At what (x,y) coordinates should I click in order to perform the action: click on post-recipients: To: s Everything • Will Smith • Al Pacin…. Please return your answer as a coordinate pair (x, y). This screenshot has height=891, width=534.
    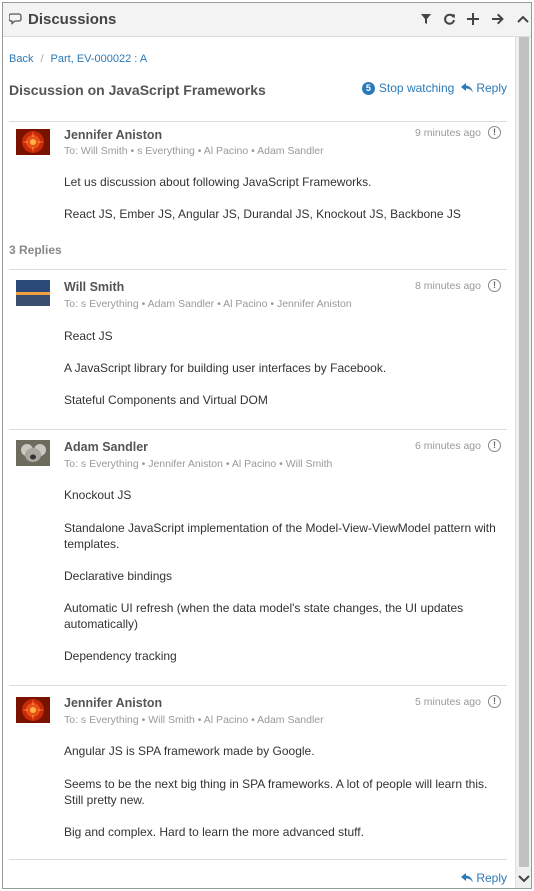
    Looking at the image, I should click on (194, 720).